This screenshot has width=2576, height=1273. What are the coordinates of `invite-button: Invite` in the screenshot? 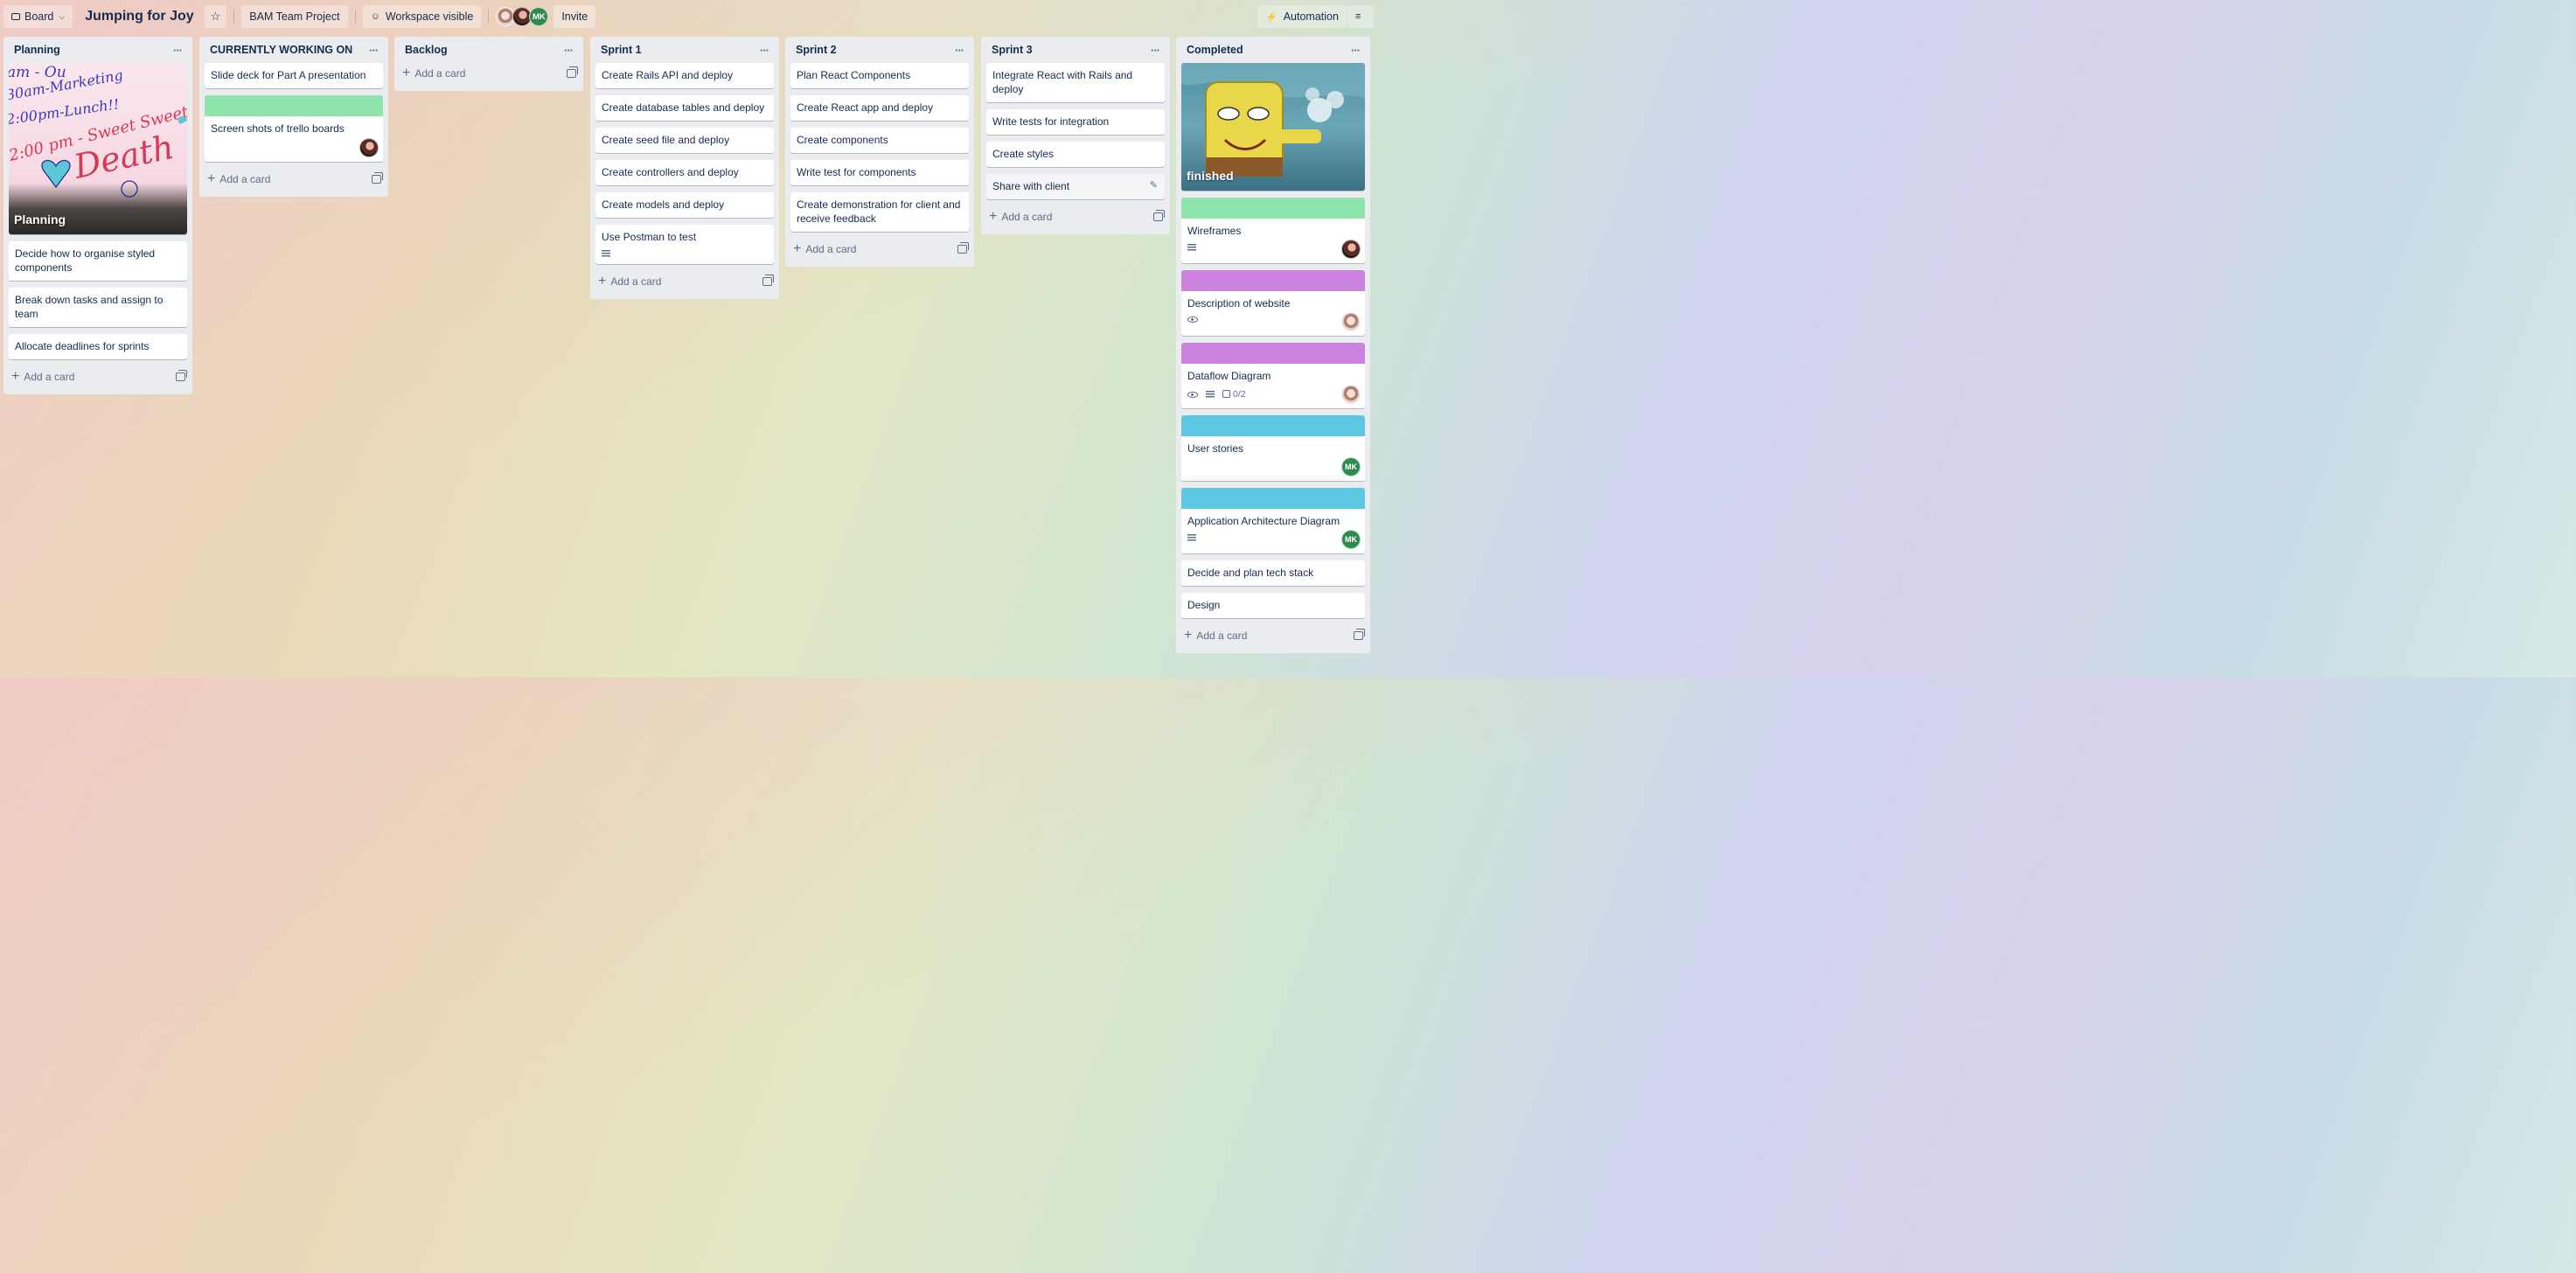 It's located at (574, 16).